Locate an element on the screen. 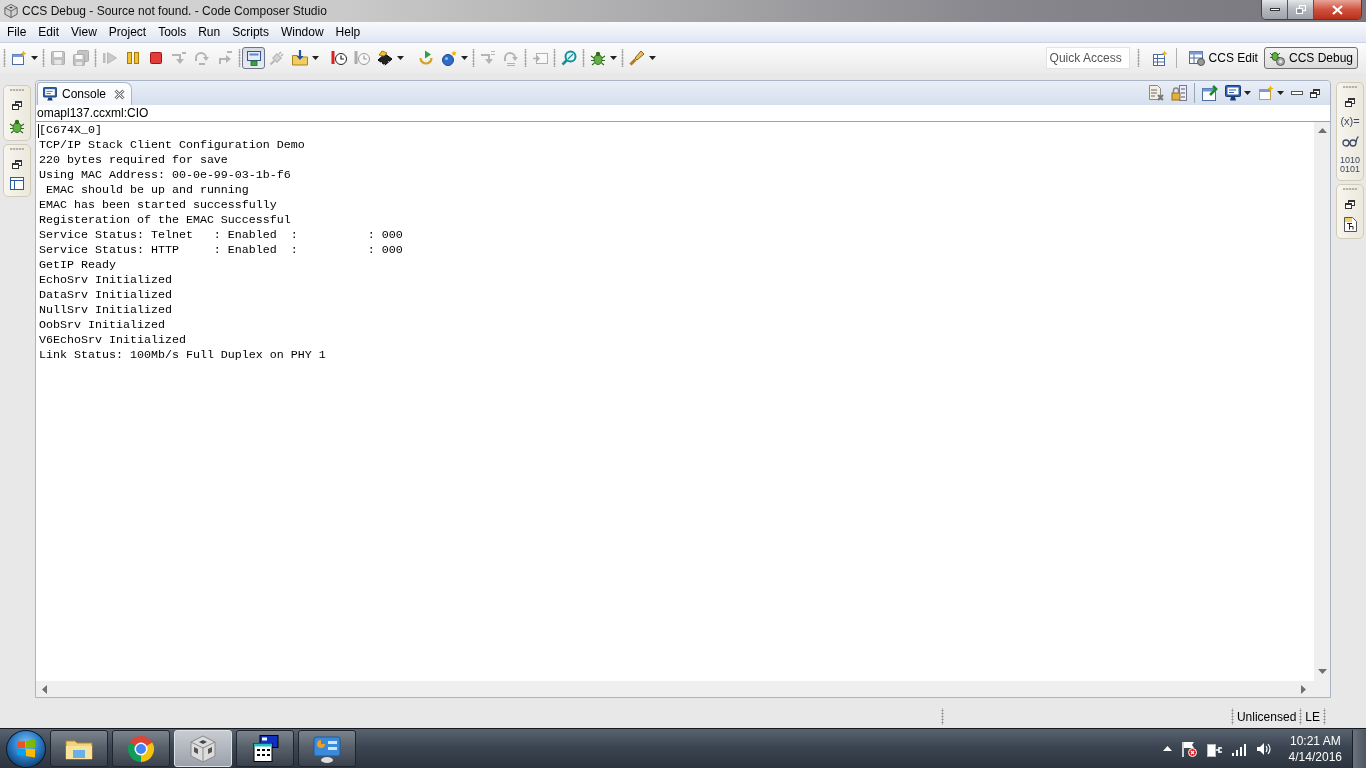  console-line: [C674X_0] is located at coordinates (70, 130).